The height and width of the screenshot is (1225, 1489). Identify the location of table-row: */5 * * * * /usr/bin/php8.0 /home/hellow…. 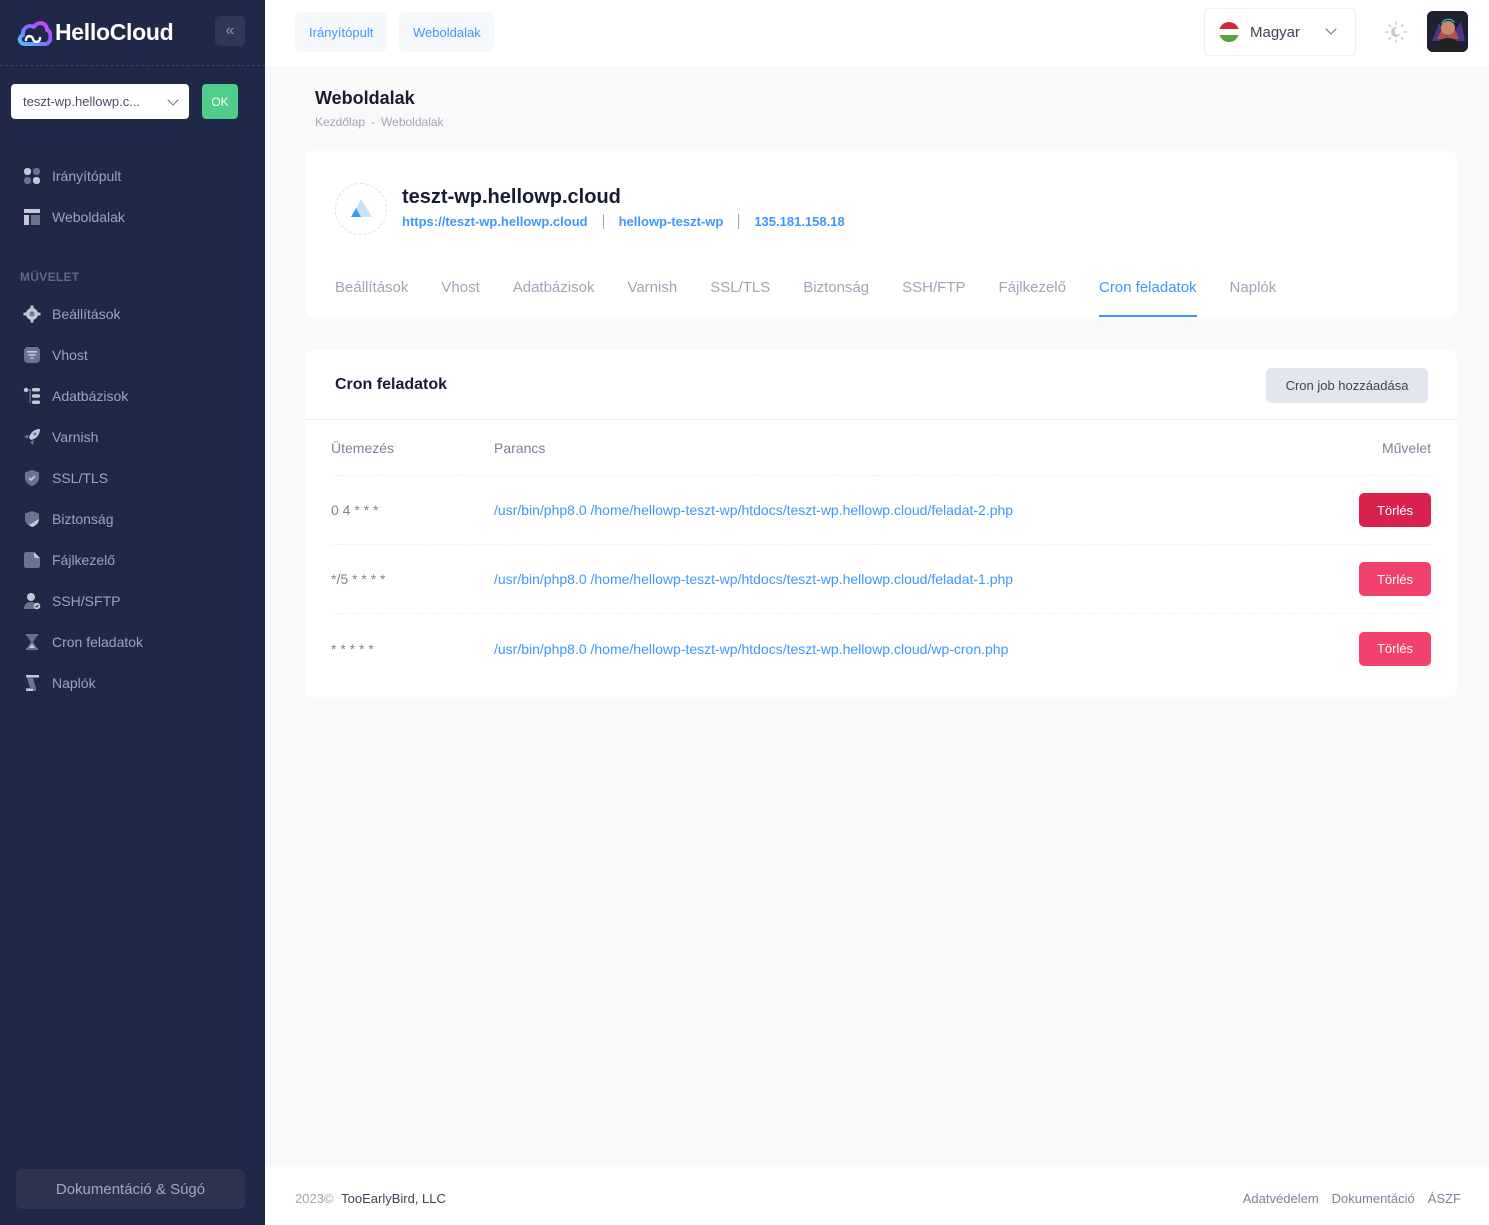
(881, 579).